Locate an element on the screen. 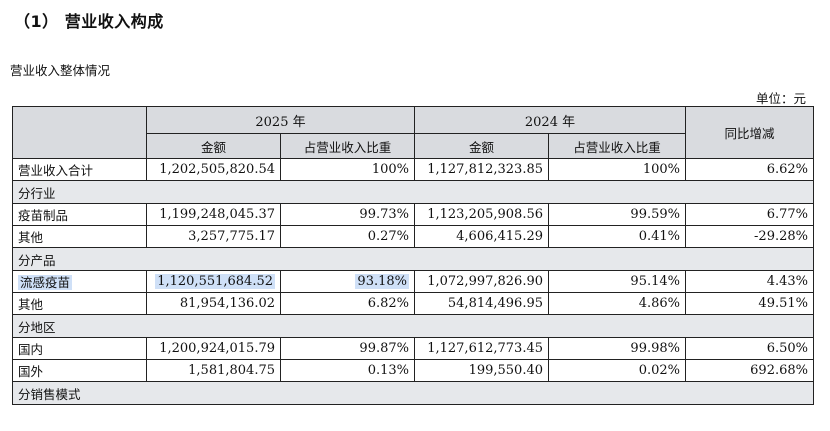 This screenshot has height=431, width=830. share-2024: 99.59% is located at coordinates (617, 214).